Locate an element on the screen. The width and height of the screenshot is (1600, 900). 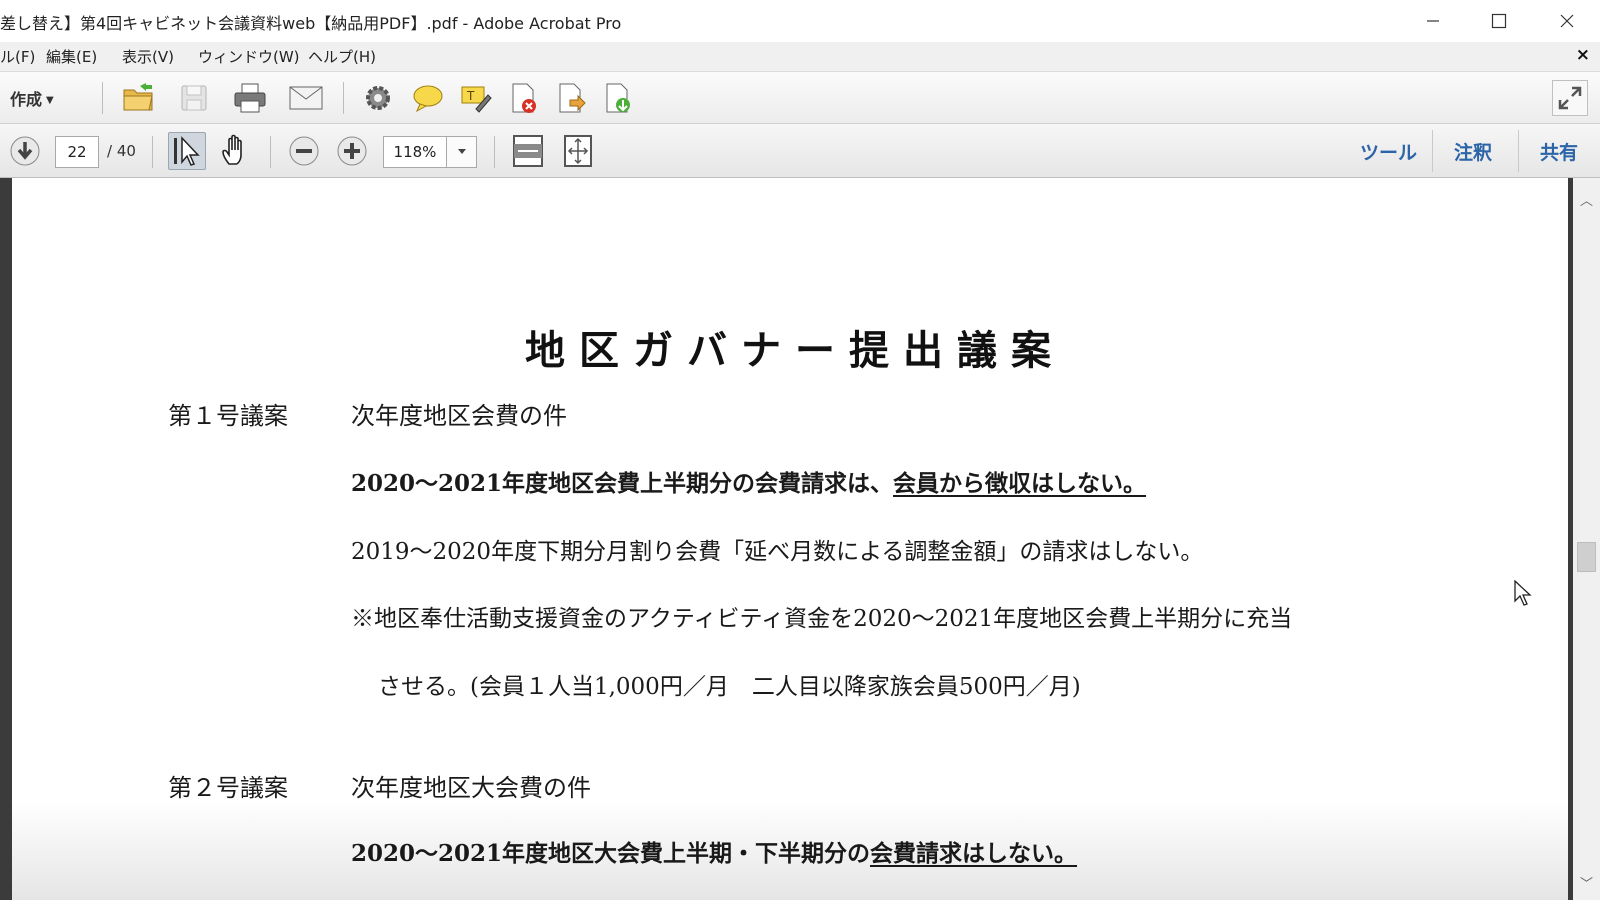
zoom-dropdown is located at coordinates (462, 152).